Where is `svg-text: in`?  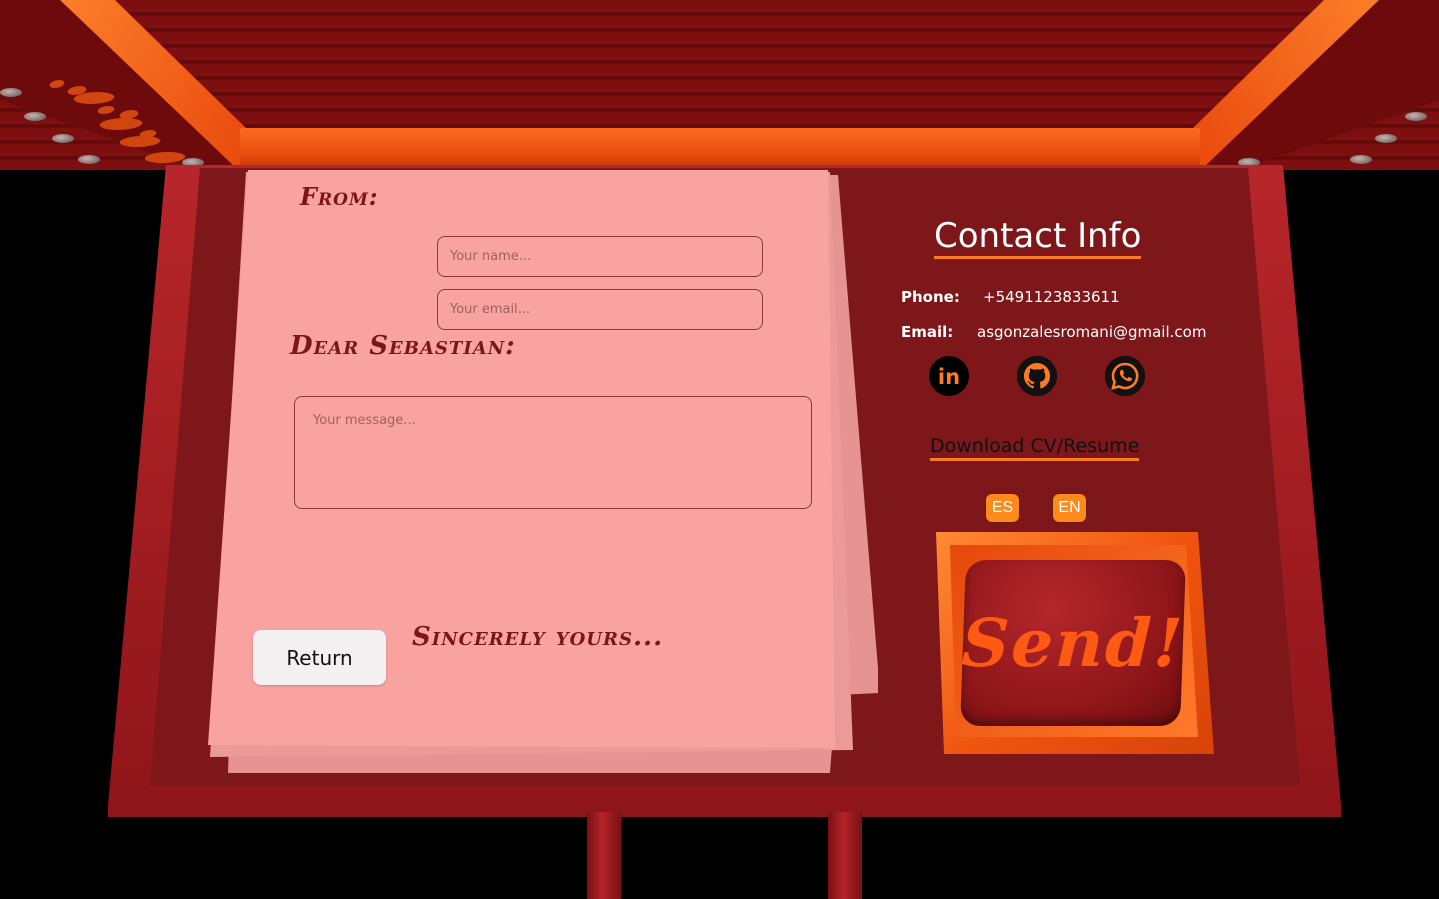 svg-text: in is located at coordinates (949, 376).